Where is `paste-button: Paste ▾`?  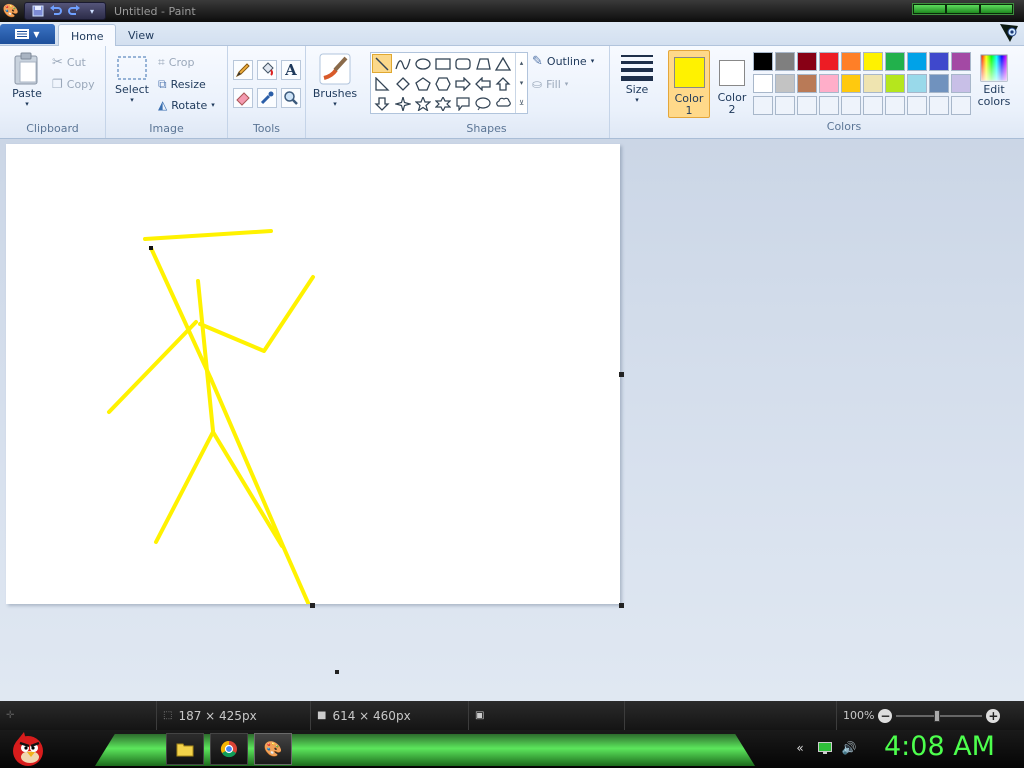
paste-button: Paste ▾ is located at coordinates (27, 80).